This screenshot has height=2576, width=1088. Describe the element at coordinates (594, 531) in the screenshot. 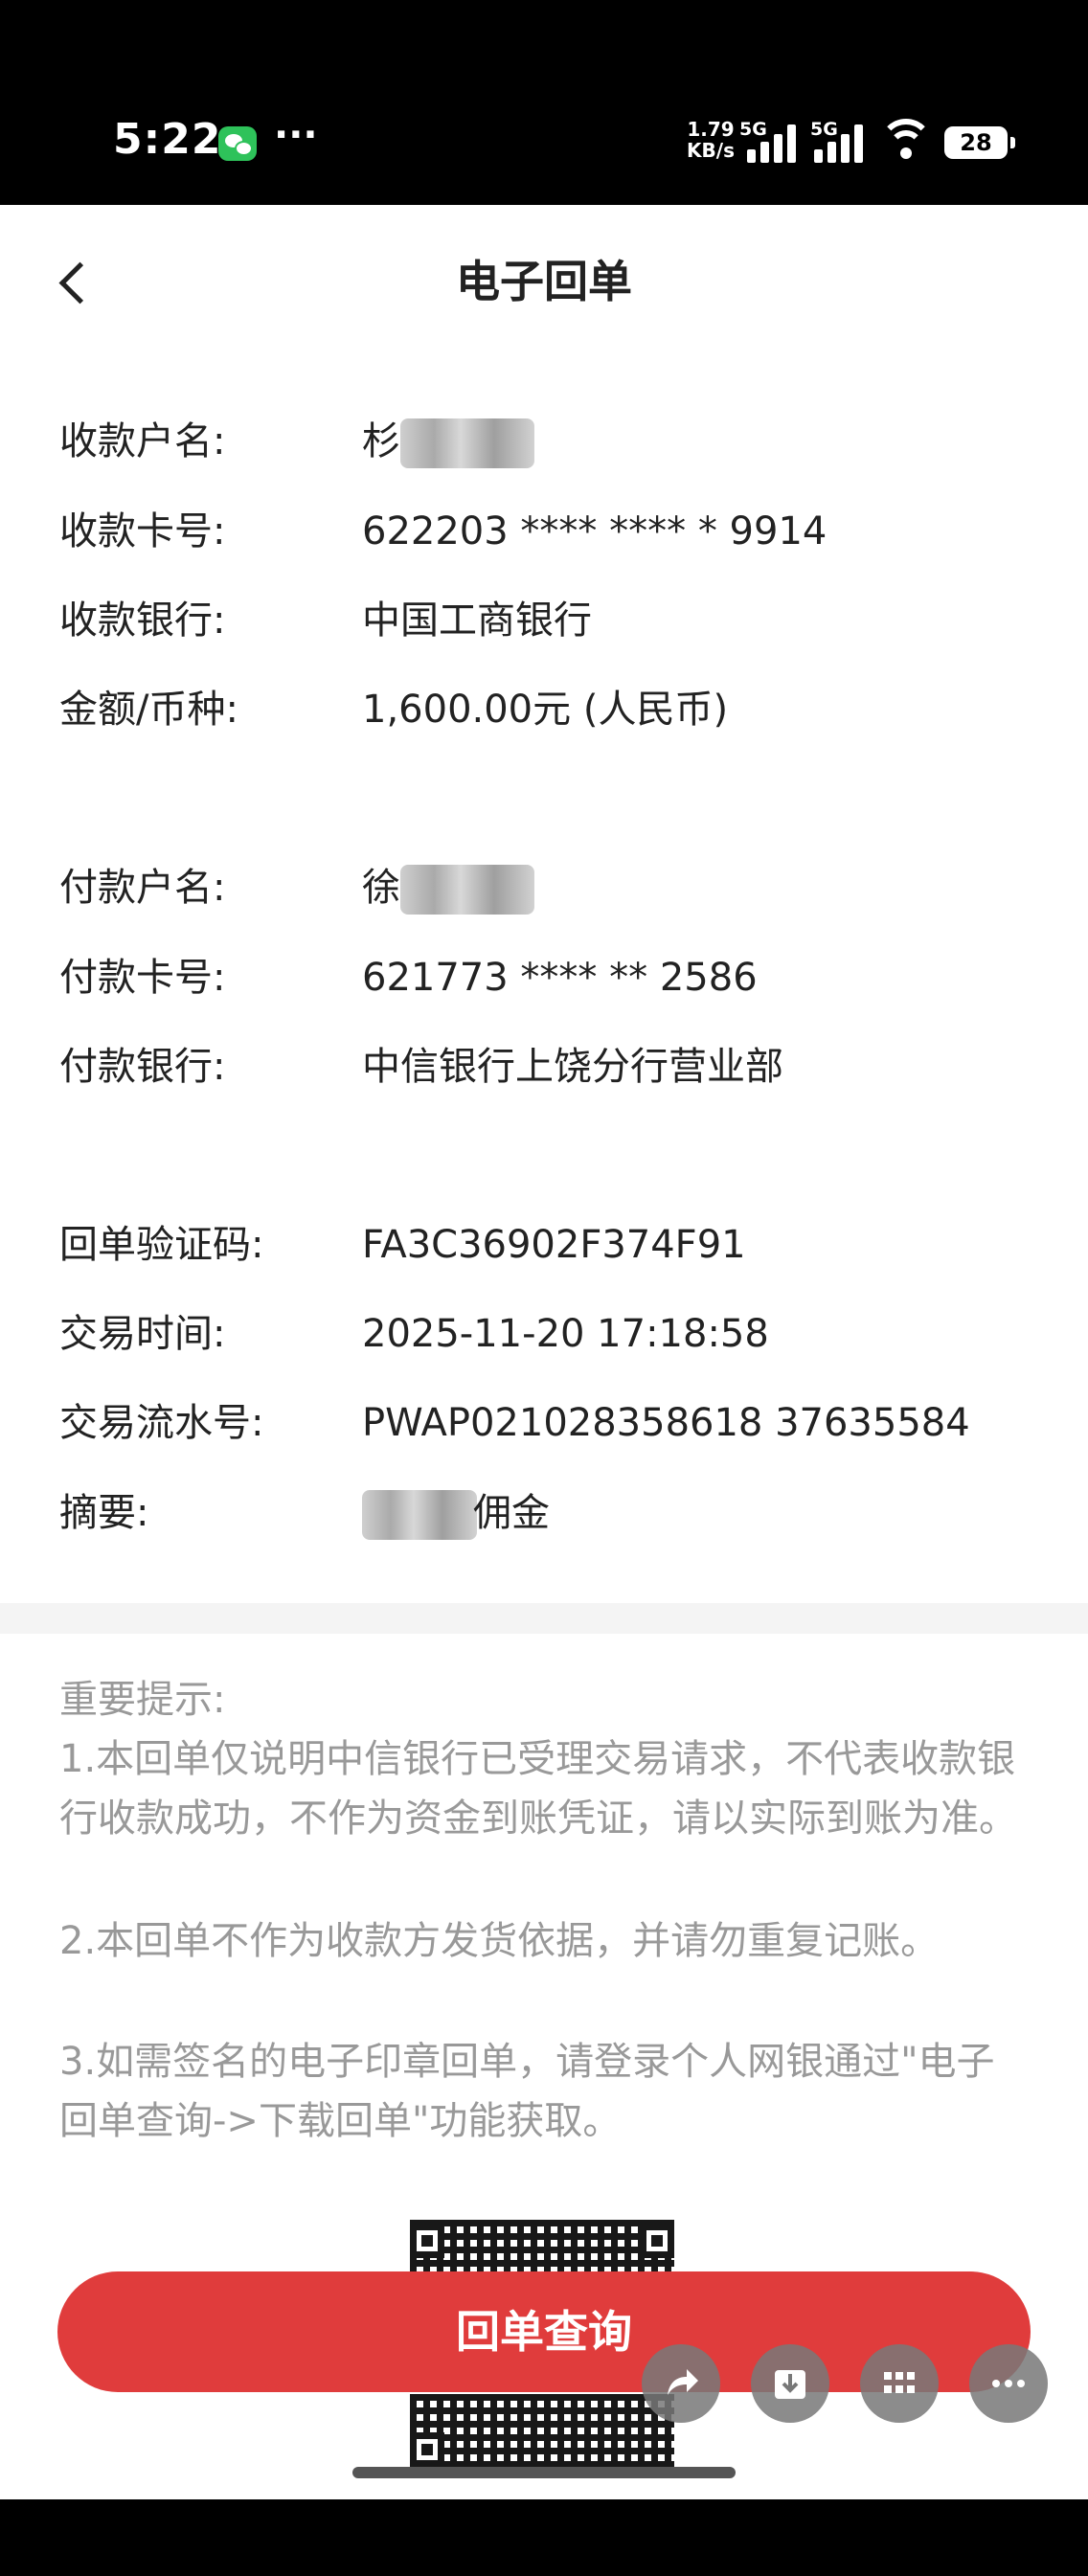

I see `payee-card-value: 622203 **** **** * 9914` at that location.